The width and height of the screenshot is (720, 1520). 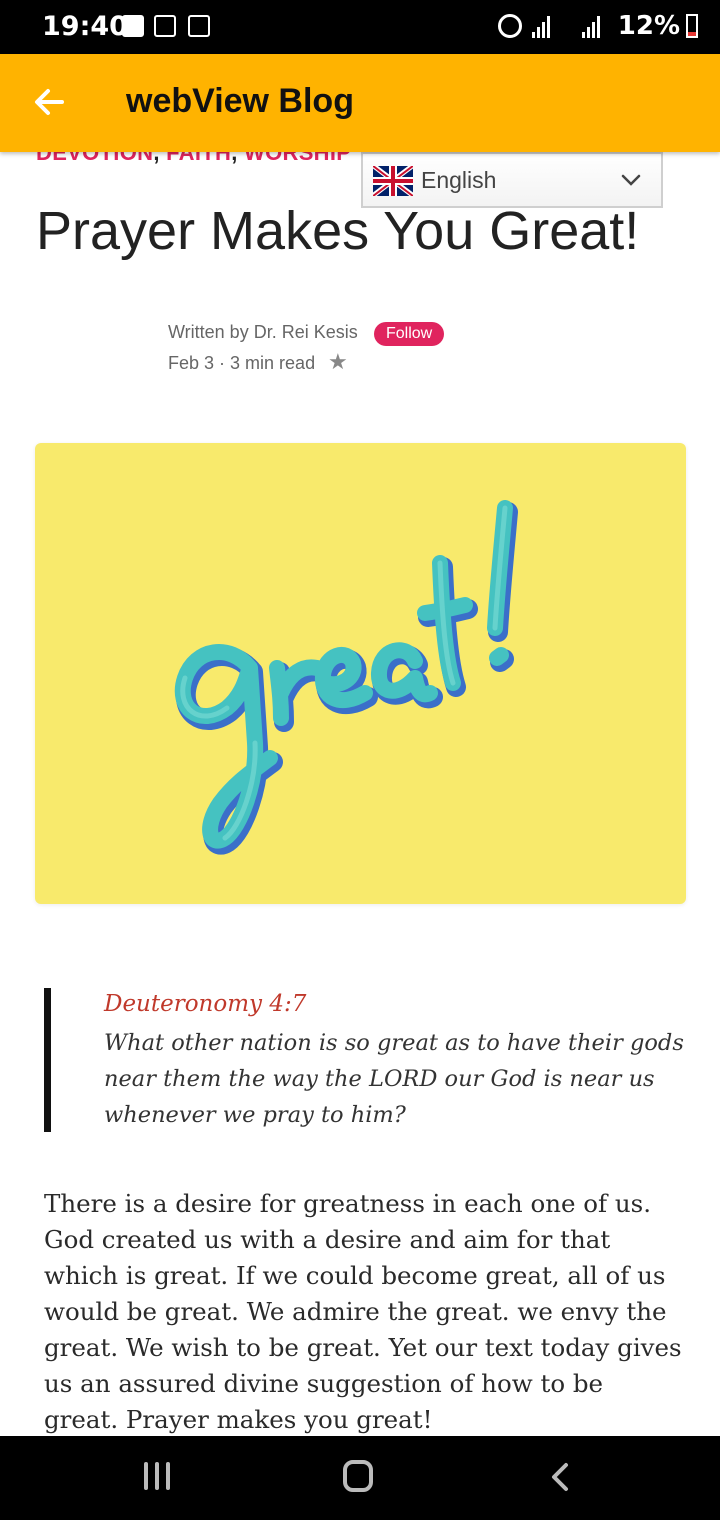 What do you see at coordinates (360, 103) in the screenshot?
I see `app-bar: webView Blog` at bounding box center [360, 103].